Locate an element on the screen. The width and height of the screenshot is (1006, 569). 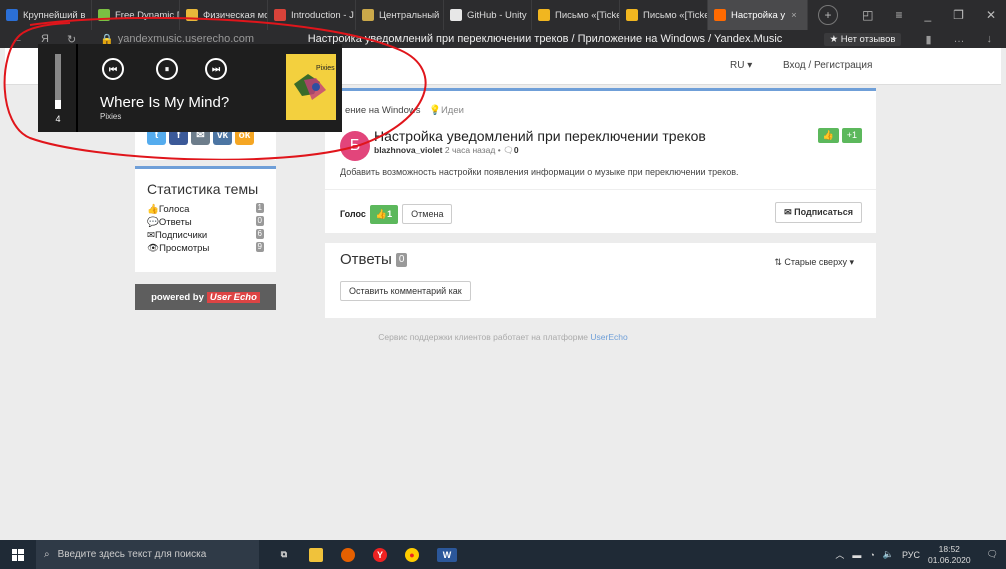
sort-dropdown: ⇅ Старые сверху ▾ is located at coordinates (814, 262).